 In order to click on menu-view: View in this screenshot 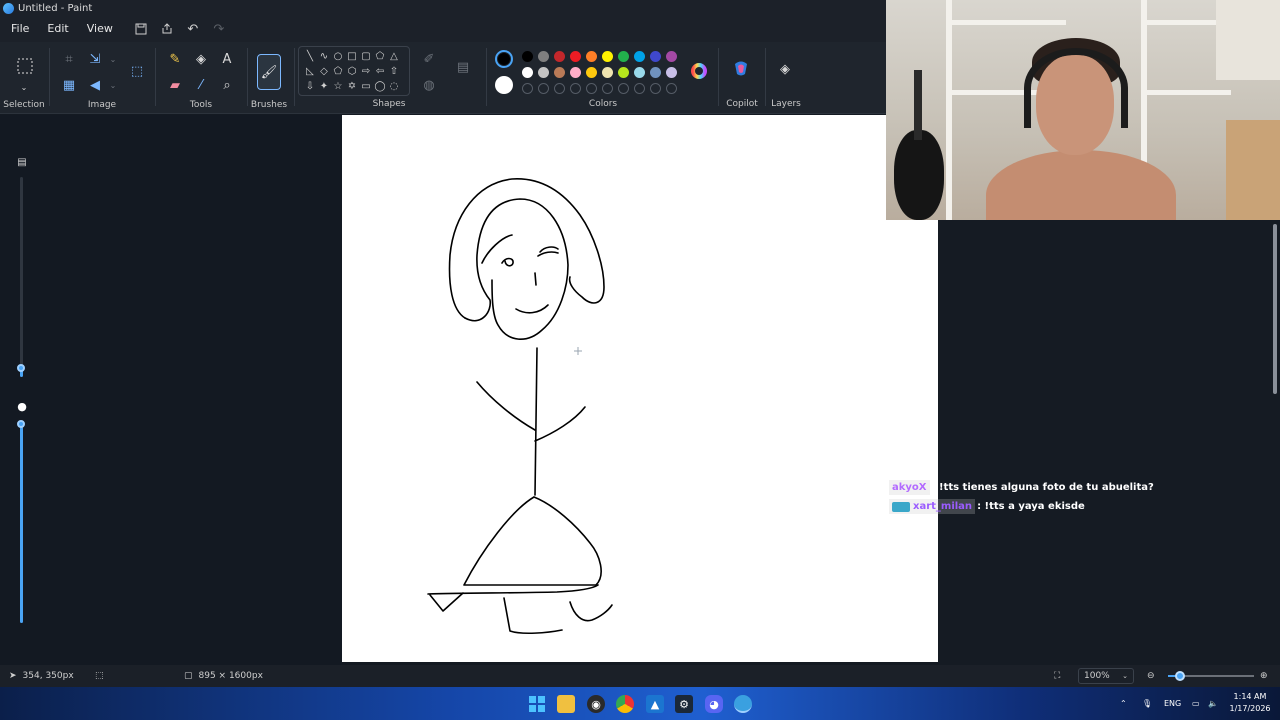, I will do `click(100, 29)`.